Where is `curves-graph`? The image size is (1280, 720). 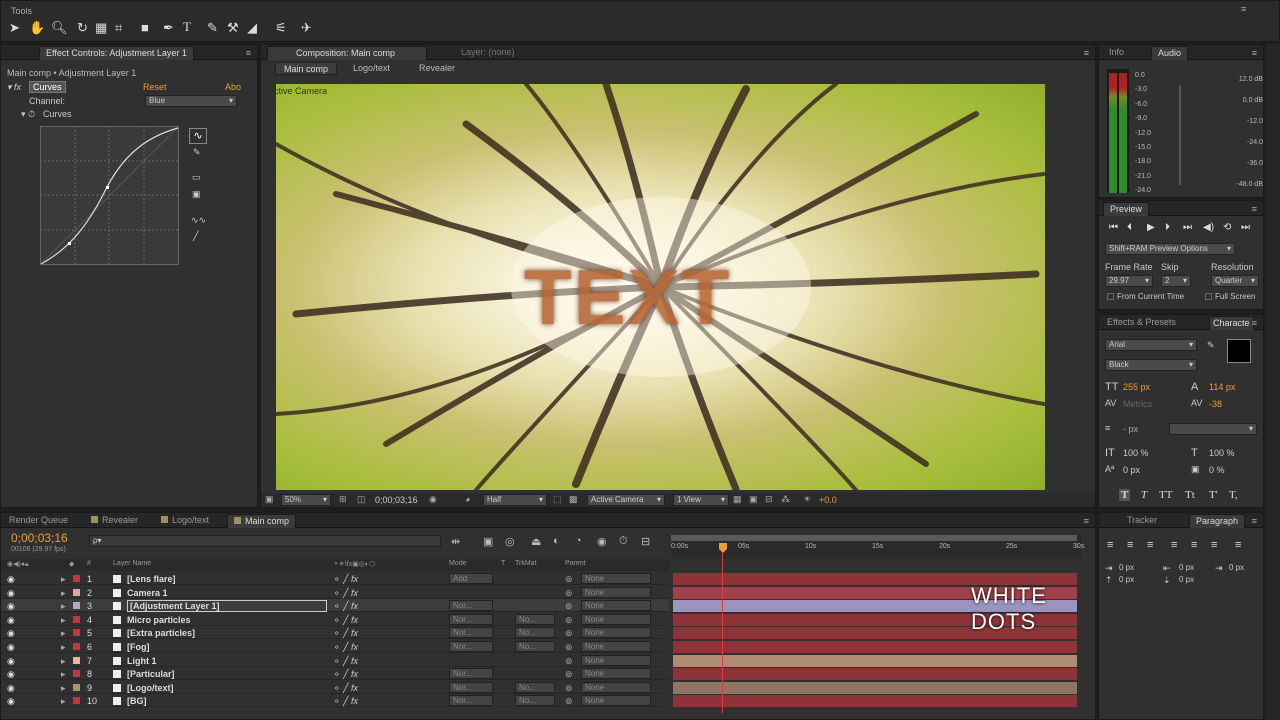 curves-graph is located at coordinates (110, 196).